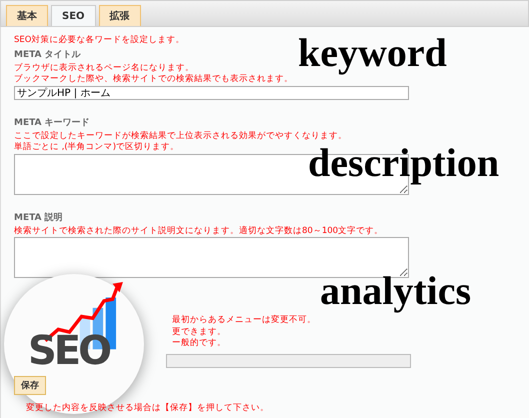  What do you see at coordinates (396, 291) in the screenshot?
I see `overlay-word: analytics` at bounding box center [396, 291].